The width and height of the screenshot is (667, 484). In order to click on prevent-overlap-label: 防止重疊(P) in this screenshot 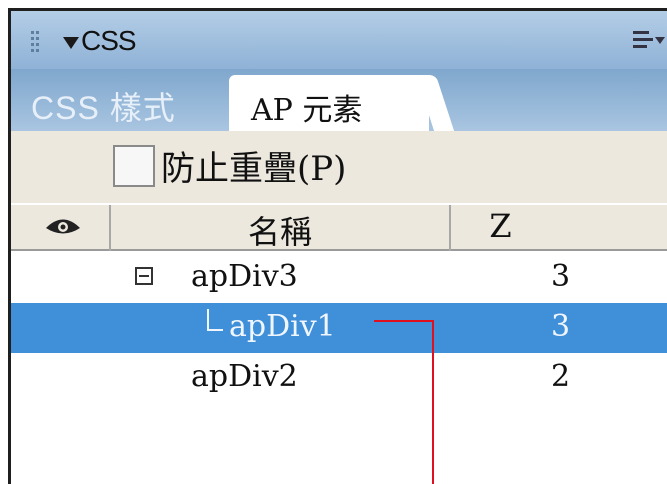, I will do `click(253, 165)`.